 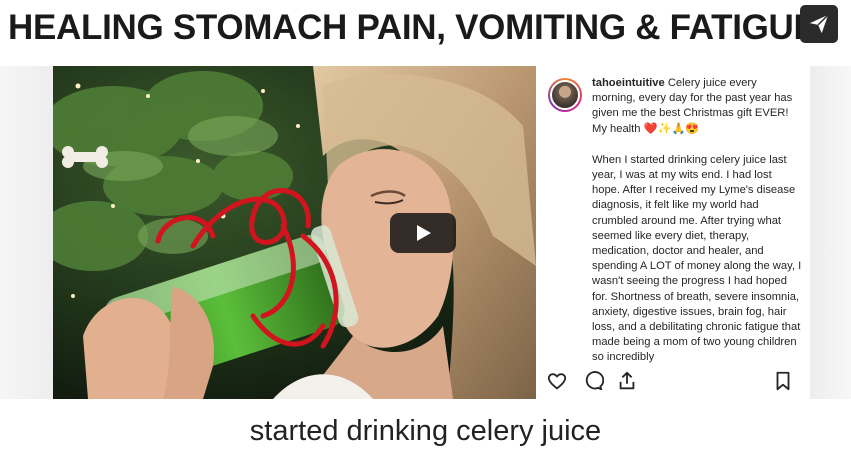 I want to click on save-button, so click(x=783, y=381).